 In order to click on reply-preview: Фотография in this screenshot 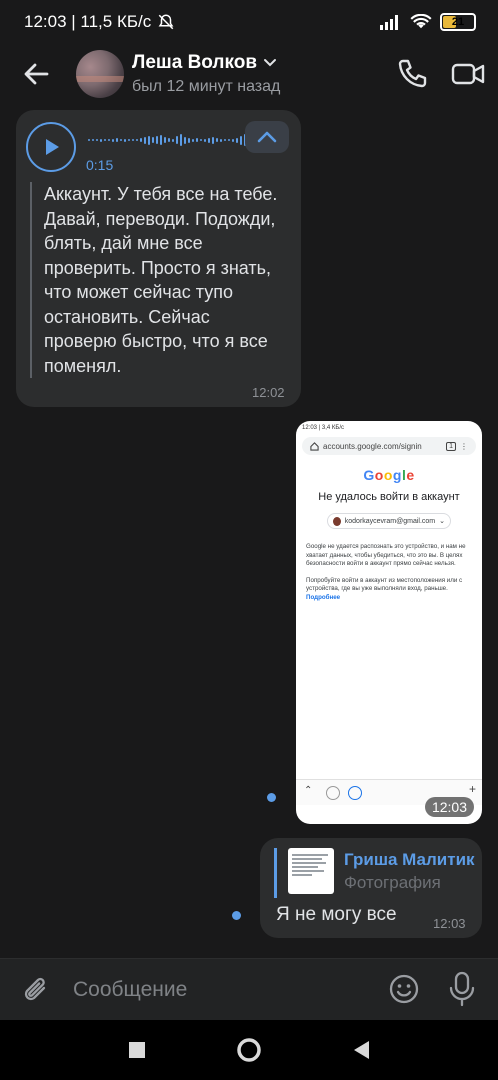, I will do `click(392, 882)`.